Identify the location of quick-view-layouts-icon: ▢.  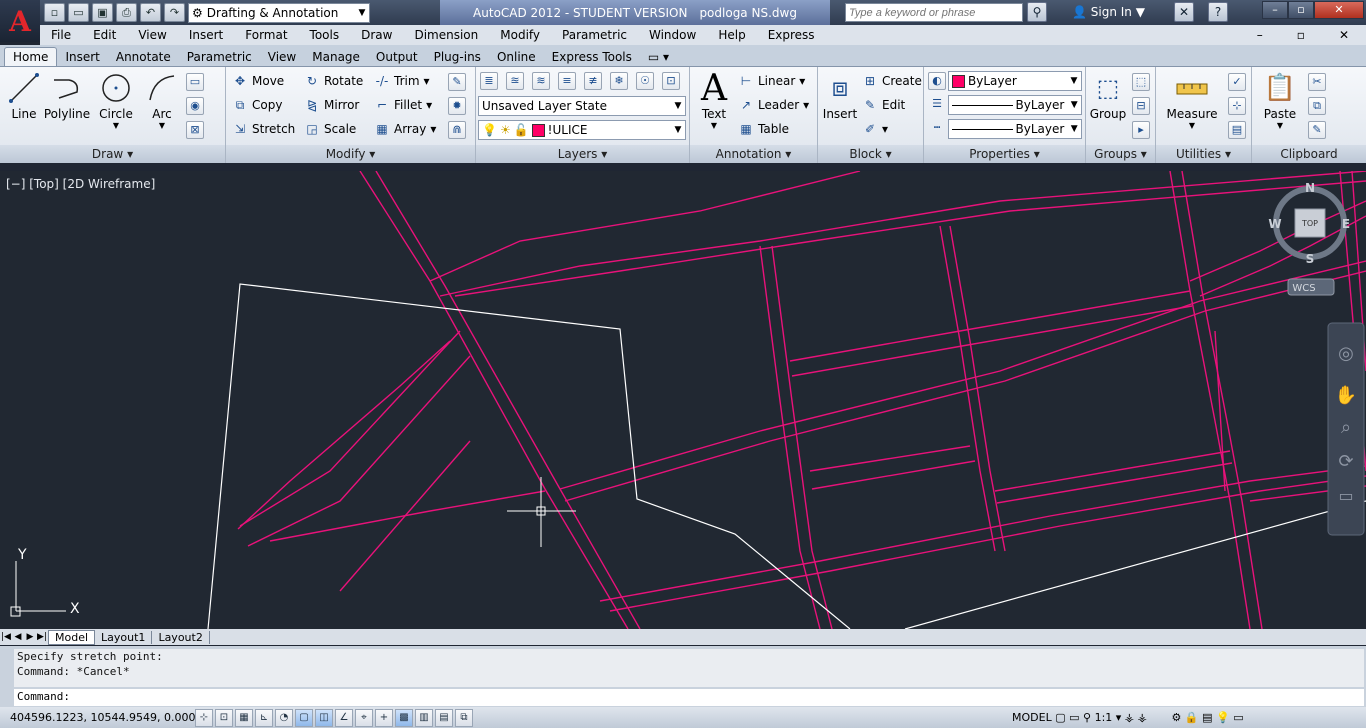
(1060, 717).